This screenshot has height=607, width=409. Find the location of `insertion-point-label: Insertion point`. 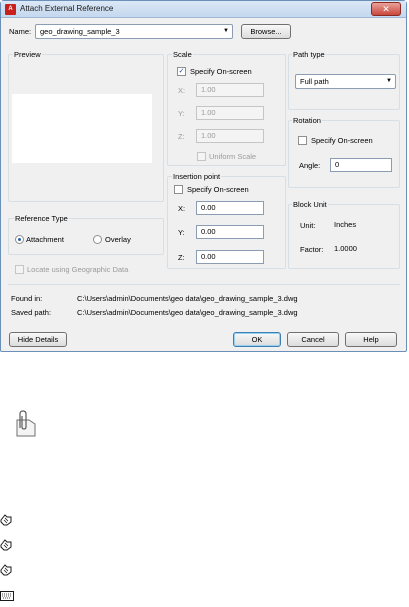

insertion-point-label: Insertion point is located at coordinates (197, 176).